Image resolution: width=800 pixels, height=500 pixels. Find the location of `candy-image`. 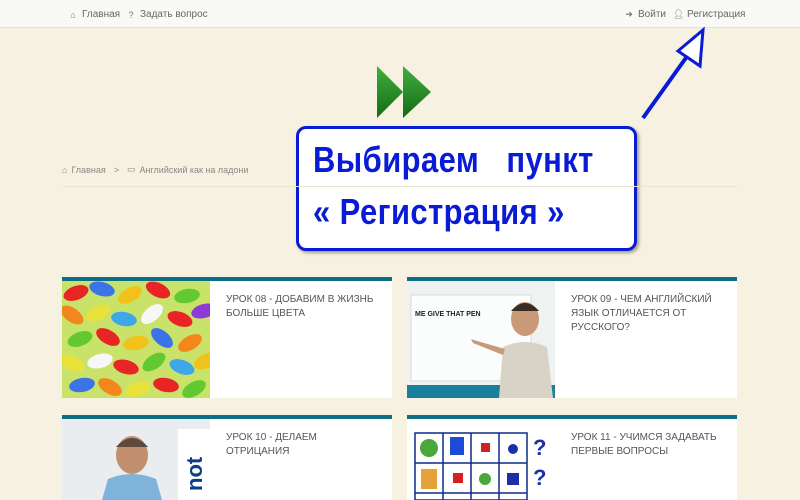

candy-image is located at coordinates (136, 339).